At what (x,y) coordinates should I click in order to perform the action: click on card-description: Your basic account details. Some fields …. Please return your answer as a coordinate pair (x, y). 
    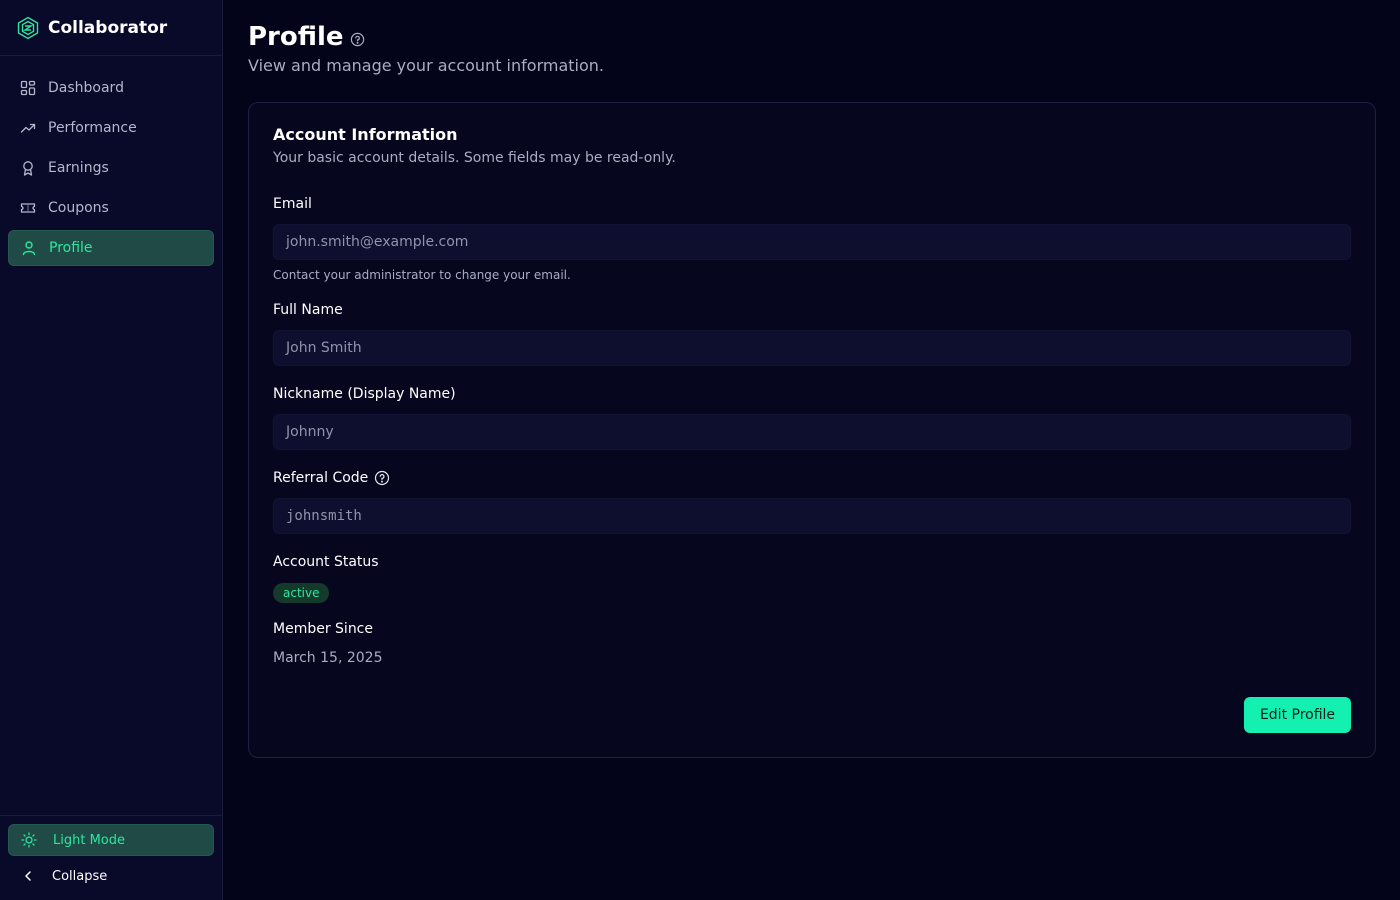
    Looking at the image, I should click on (474, 158).